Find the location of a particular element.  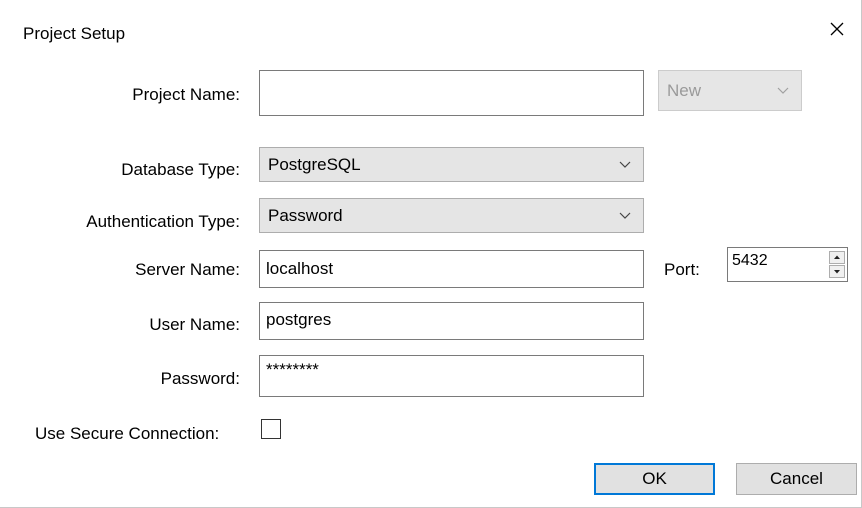

port-spinner-buttons is located at coordinates (837, 265).